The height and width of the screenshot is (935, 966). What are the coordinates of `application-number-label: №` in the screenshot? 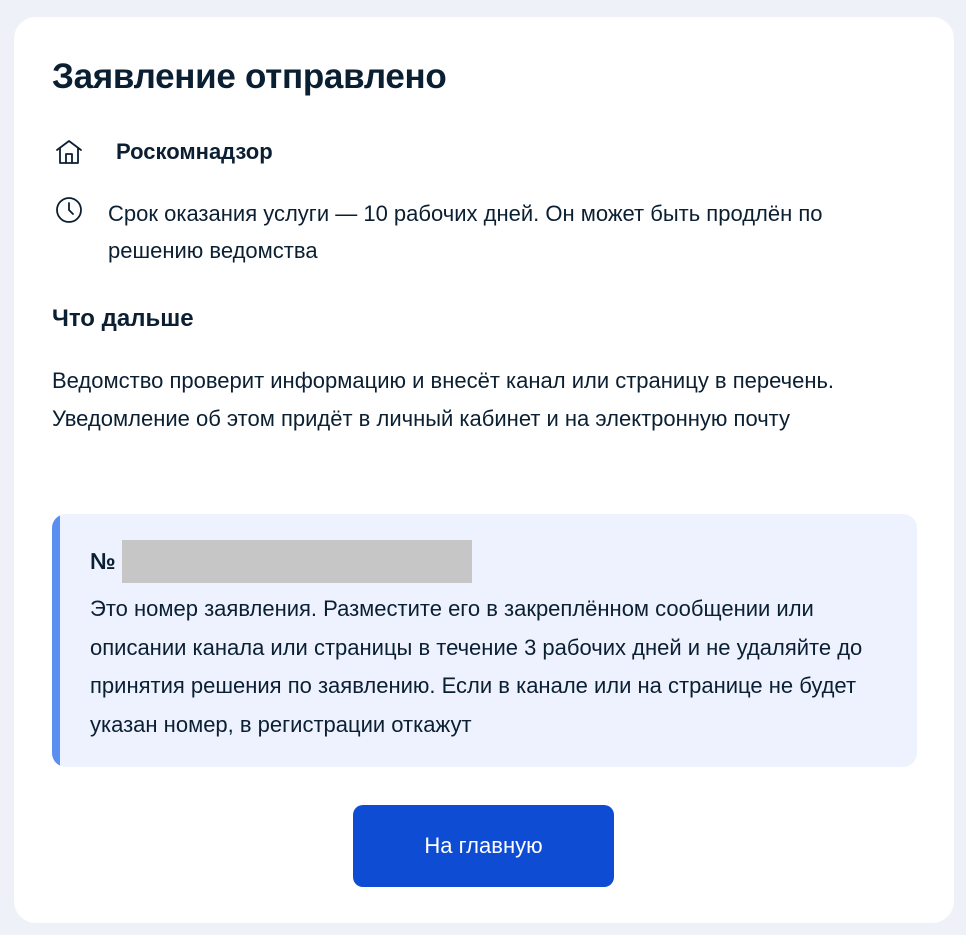 It's located at (103, 561).